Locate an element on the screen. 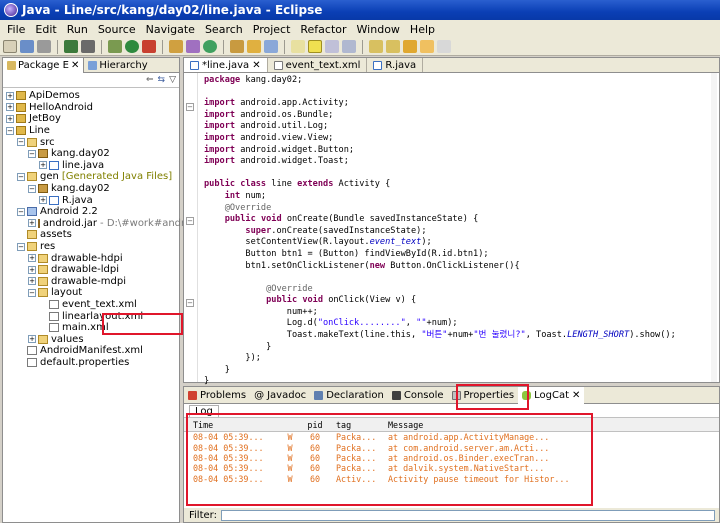  code-line: import android.view.View; is located at coordinates (459, 139).